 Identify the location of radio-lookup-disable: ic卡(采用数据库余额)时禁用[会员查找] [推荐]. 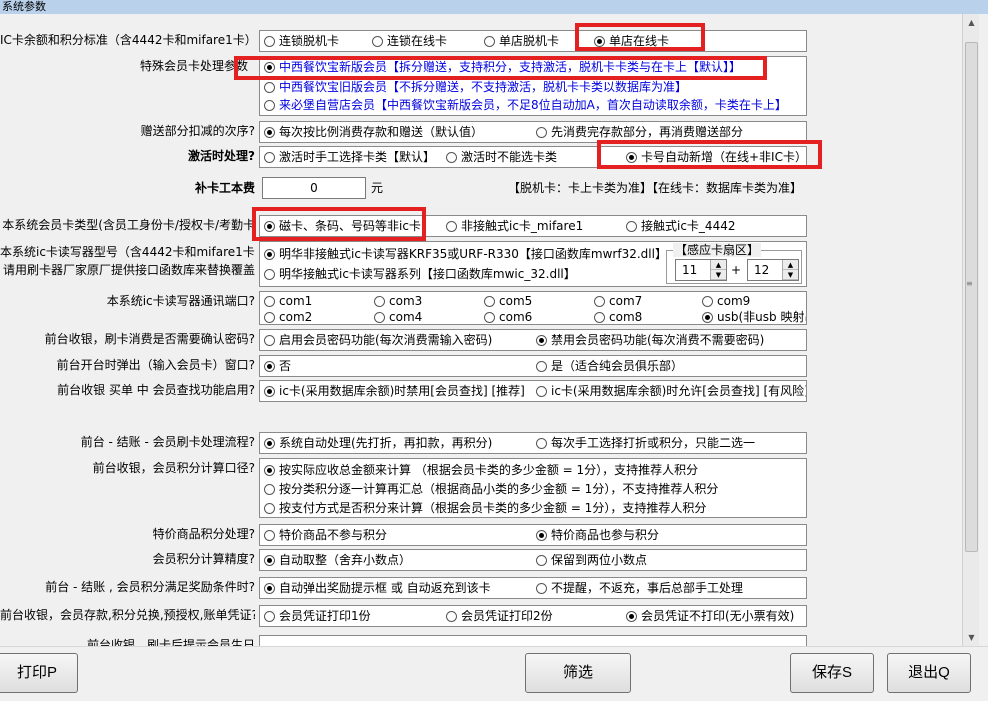
(394, 391).